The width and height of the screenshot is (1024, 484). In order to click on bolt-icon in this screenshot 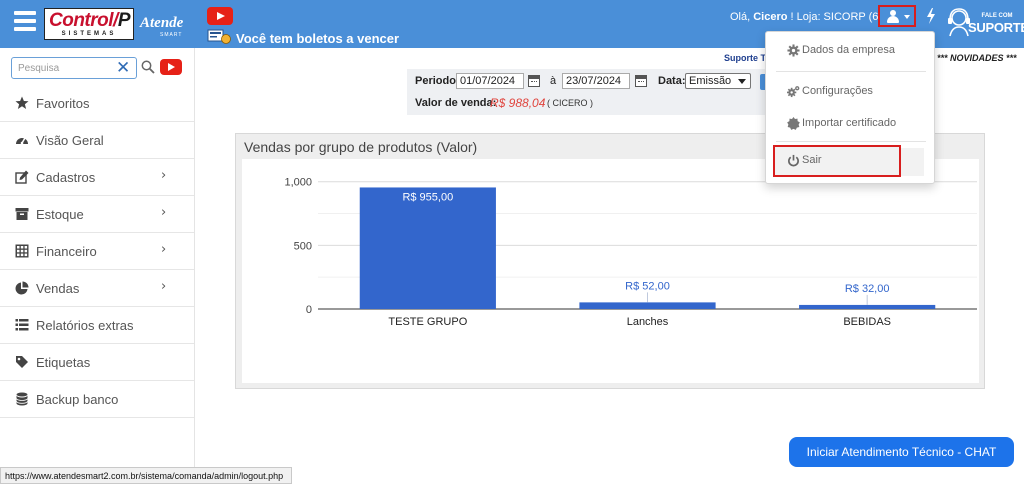, I will do `click(931, 16)`.